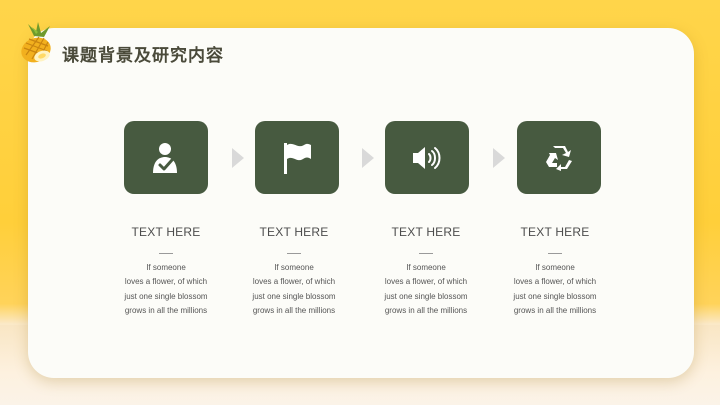  What do you see at coordinates (294, 253) in the screenshot?
I see `step-2-divider` at bounding box center [294, 253].